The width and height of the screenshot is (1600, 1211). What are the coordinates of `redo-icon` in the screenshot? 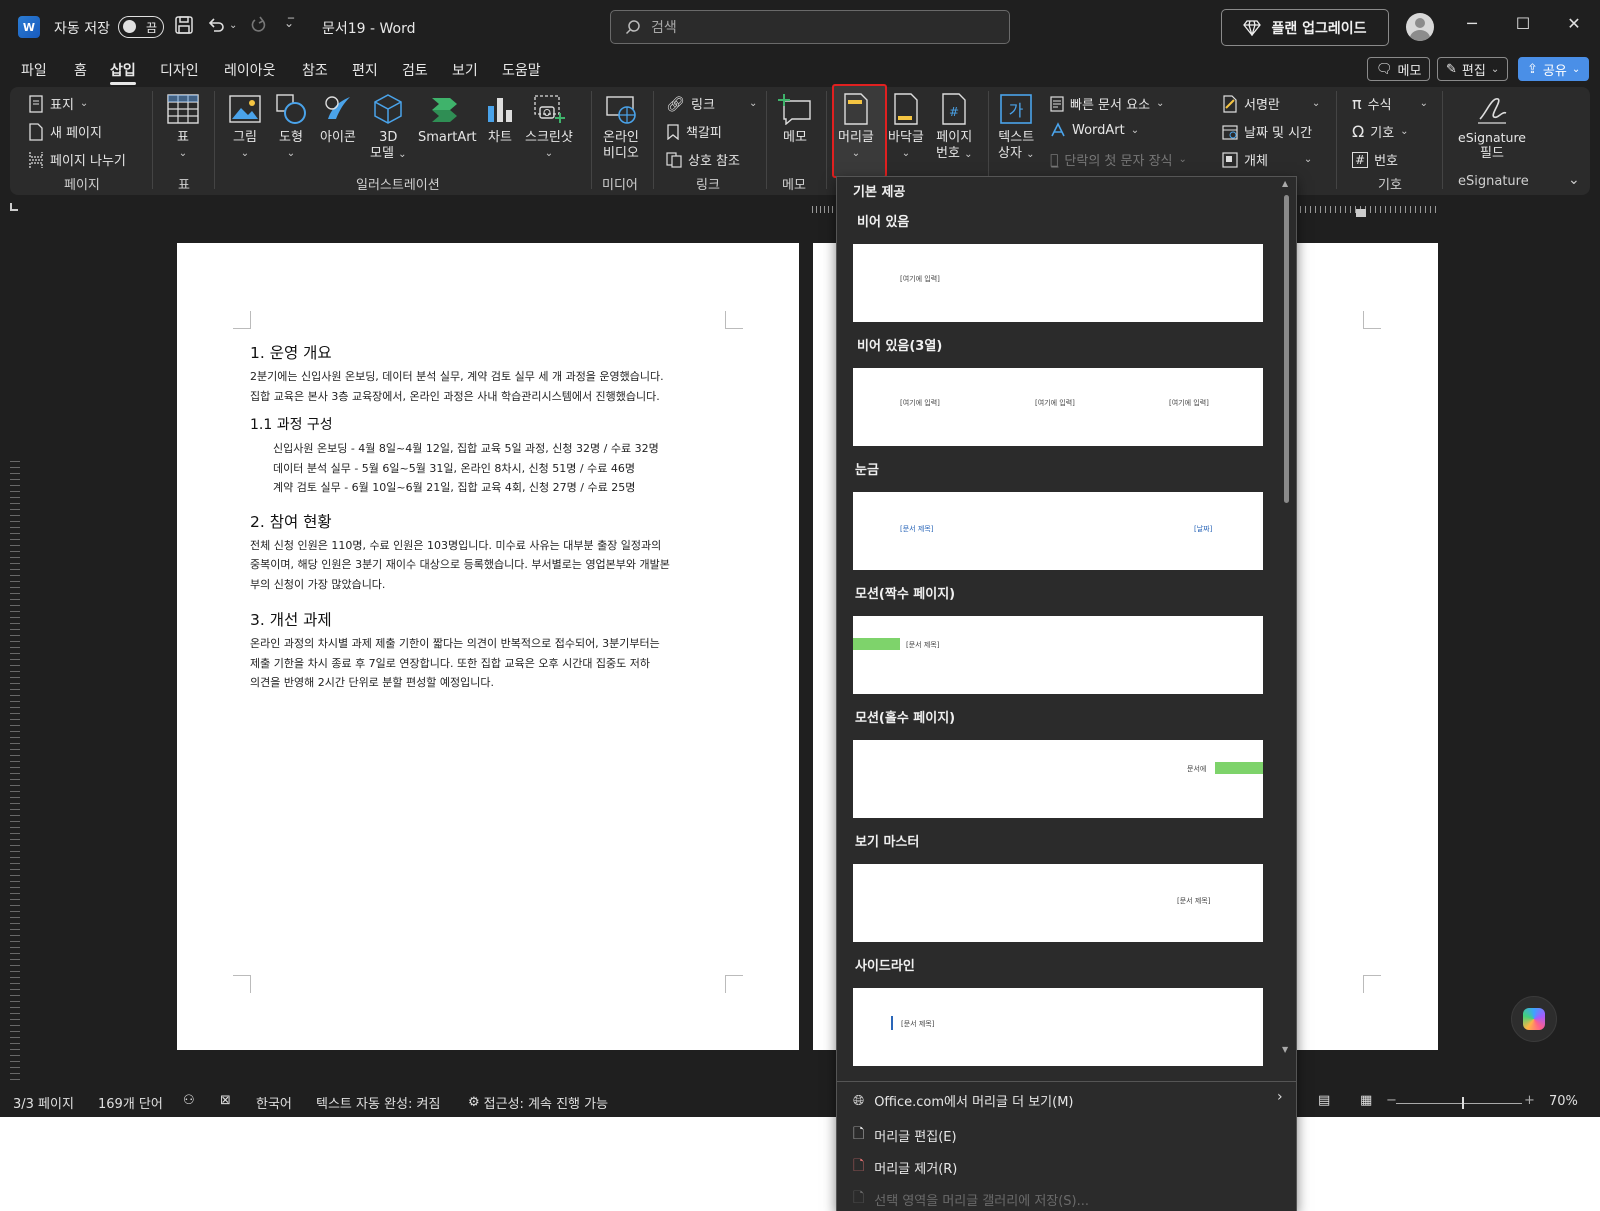 It's located at (258, 25).